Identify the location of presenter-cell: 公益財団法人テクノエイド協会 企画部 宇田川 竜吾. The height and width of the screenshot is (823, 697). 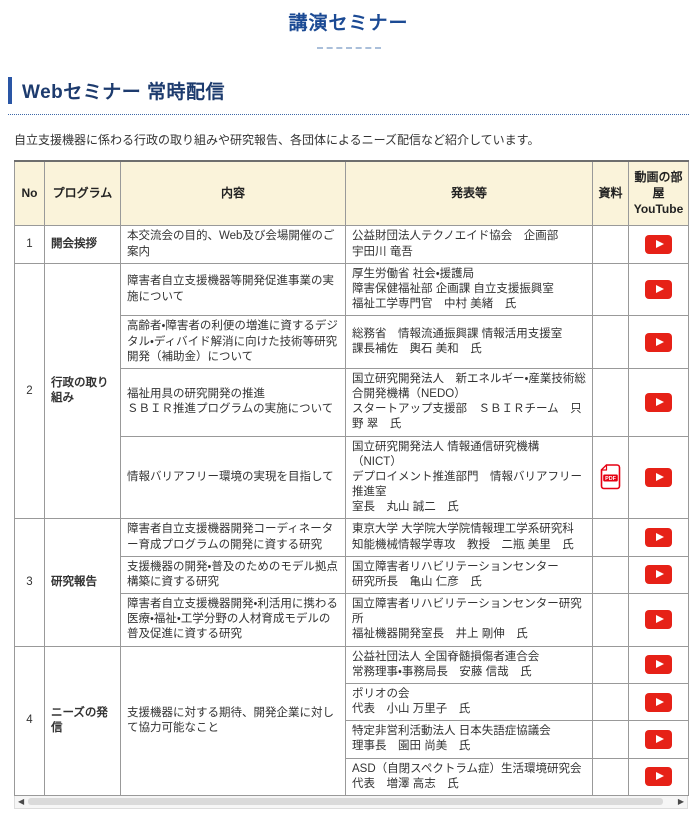
(469, 244).